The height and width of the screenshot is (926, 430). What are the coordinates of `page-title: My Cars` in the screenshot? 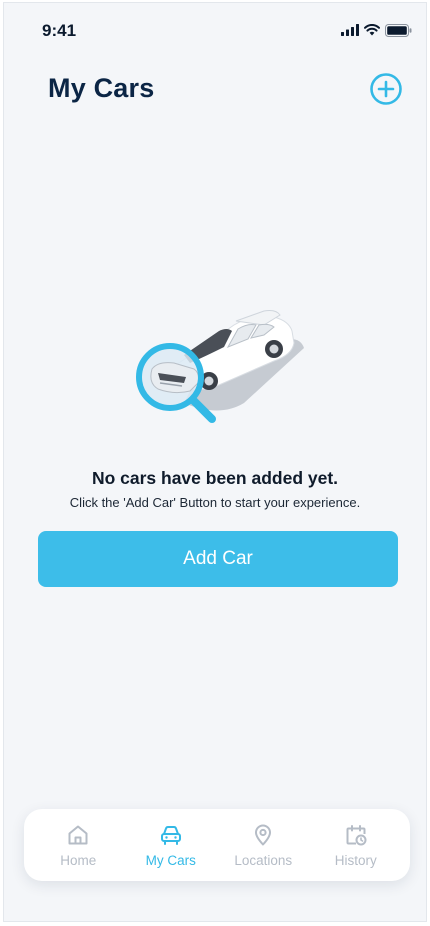 It's located at (101, 88).